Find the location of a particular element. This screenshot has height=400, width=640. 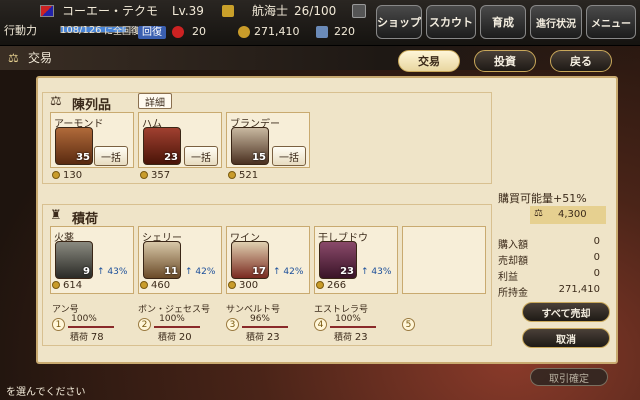

price-value: 521 is located at coordinates (249, 175).